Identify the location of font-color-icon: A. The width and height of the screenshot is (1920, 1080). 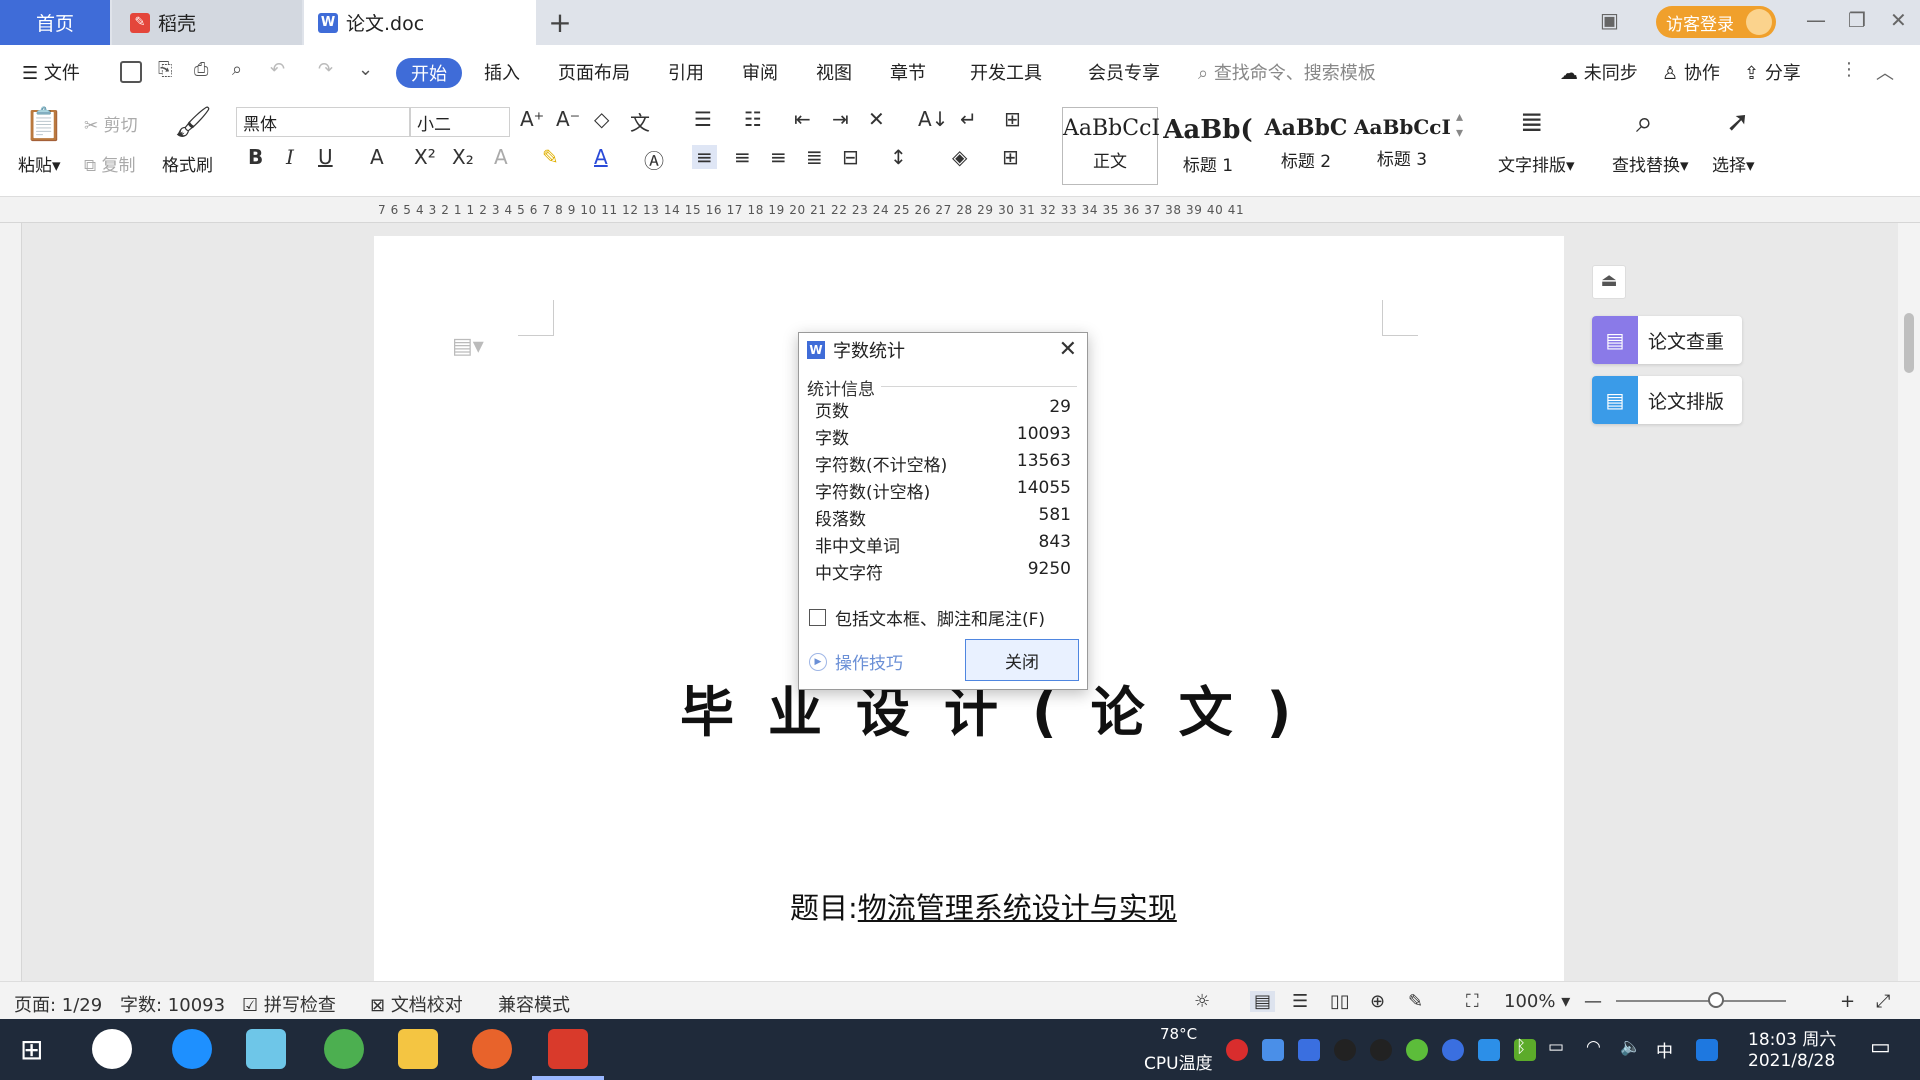
(601, 157).